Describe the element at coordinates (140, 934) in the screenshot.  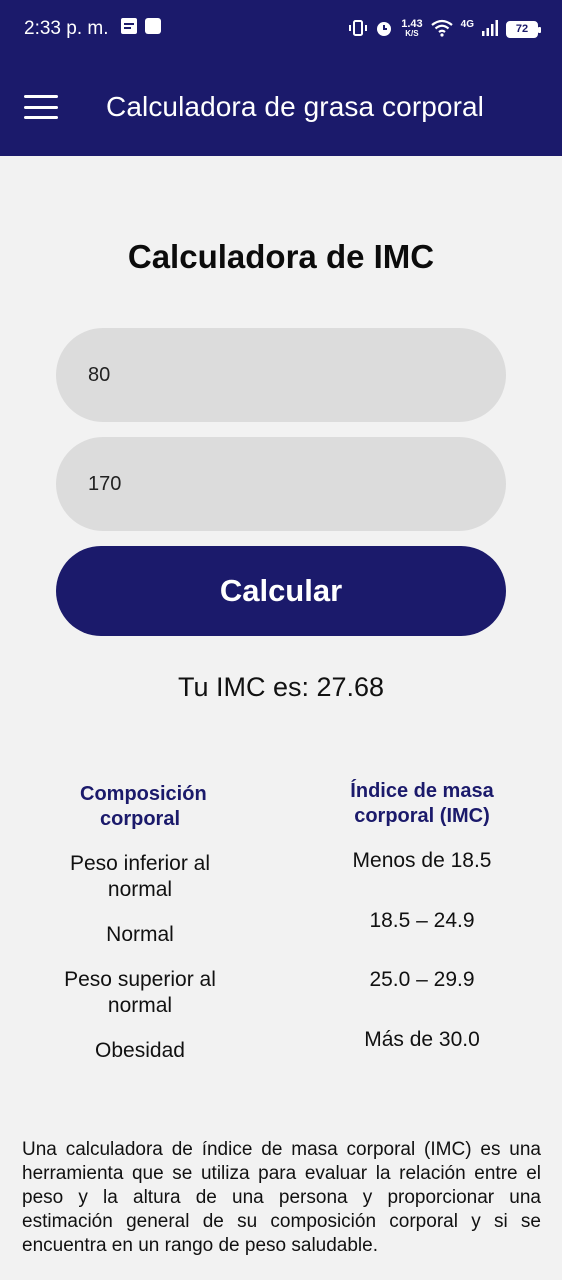
I see `composition-cell: Normal` at that location.